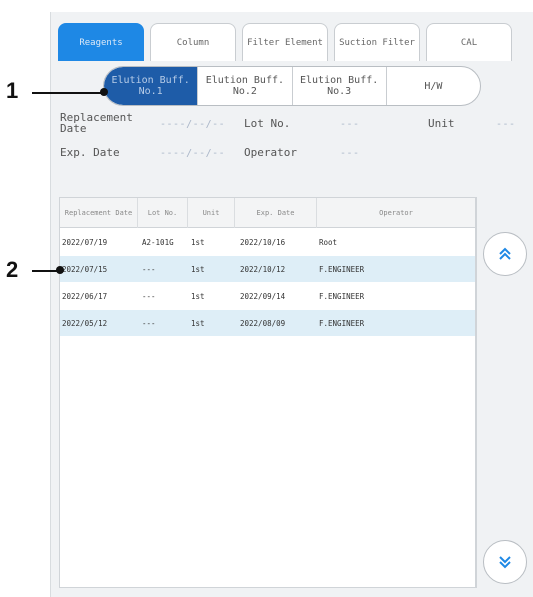 The width and height of the screenshot is (533, 597). Describe the element at coordinates (433, 86) in the screenshot. I see `segment-hw: H/W` at that location.